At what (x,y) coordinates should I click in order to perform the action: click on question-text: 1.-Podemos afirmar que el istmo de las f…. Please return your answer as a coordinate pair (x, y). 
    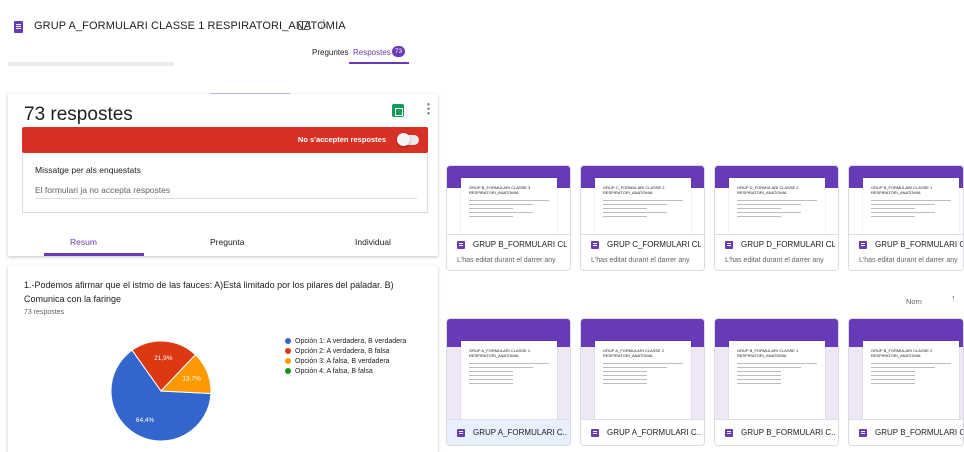
    Looking at the image, I should click on (209, 292).